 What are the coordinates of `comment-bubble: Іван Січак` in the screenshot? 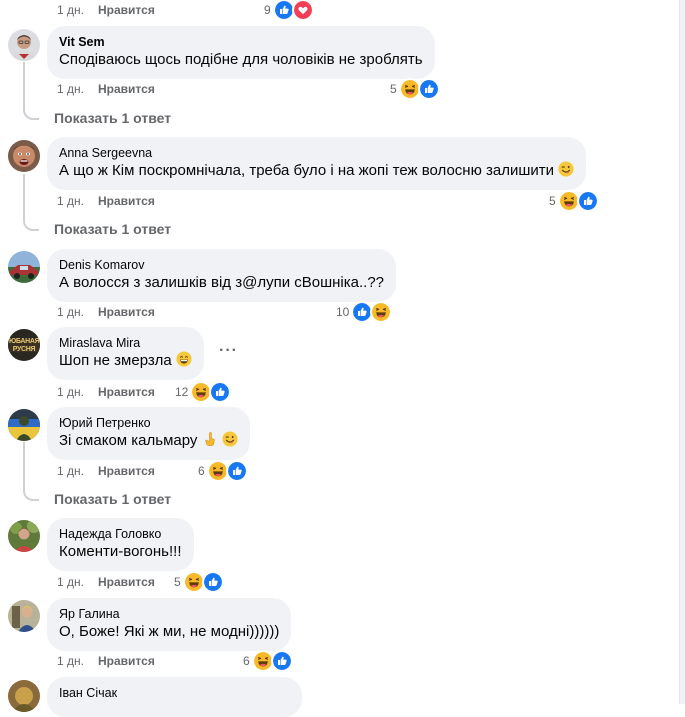 It's located at (174, 697).